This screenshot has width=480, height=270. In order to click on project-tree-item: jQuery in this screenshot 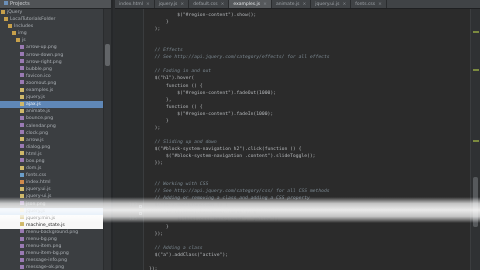, I will do `click(51, 12)`.